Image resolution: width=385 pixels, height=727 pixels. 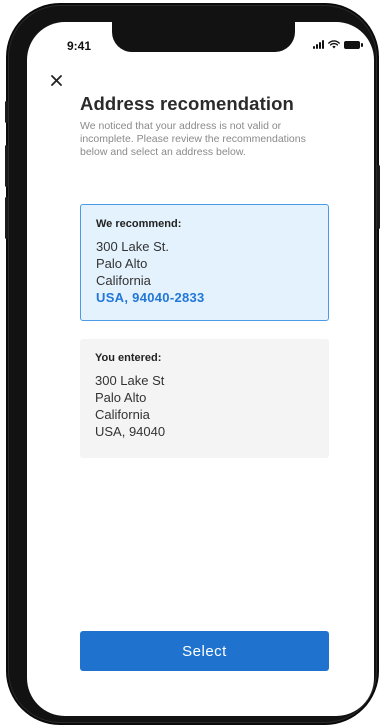 I want to click on status-icons, so click(x=338, y=44).